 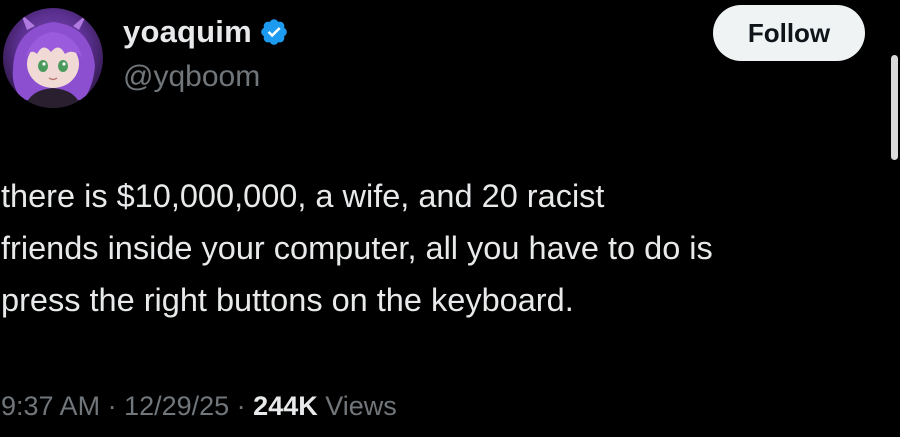 I want to click on views-count: 244K, so click(x=285, y=406).